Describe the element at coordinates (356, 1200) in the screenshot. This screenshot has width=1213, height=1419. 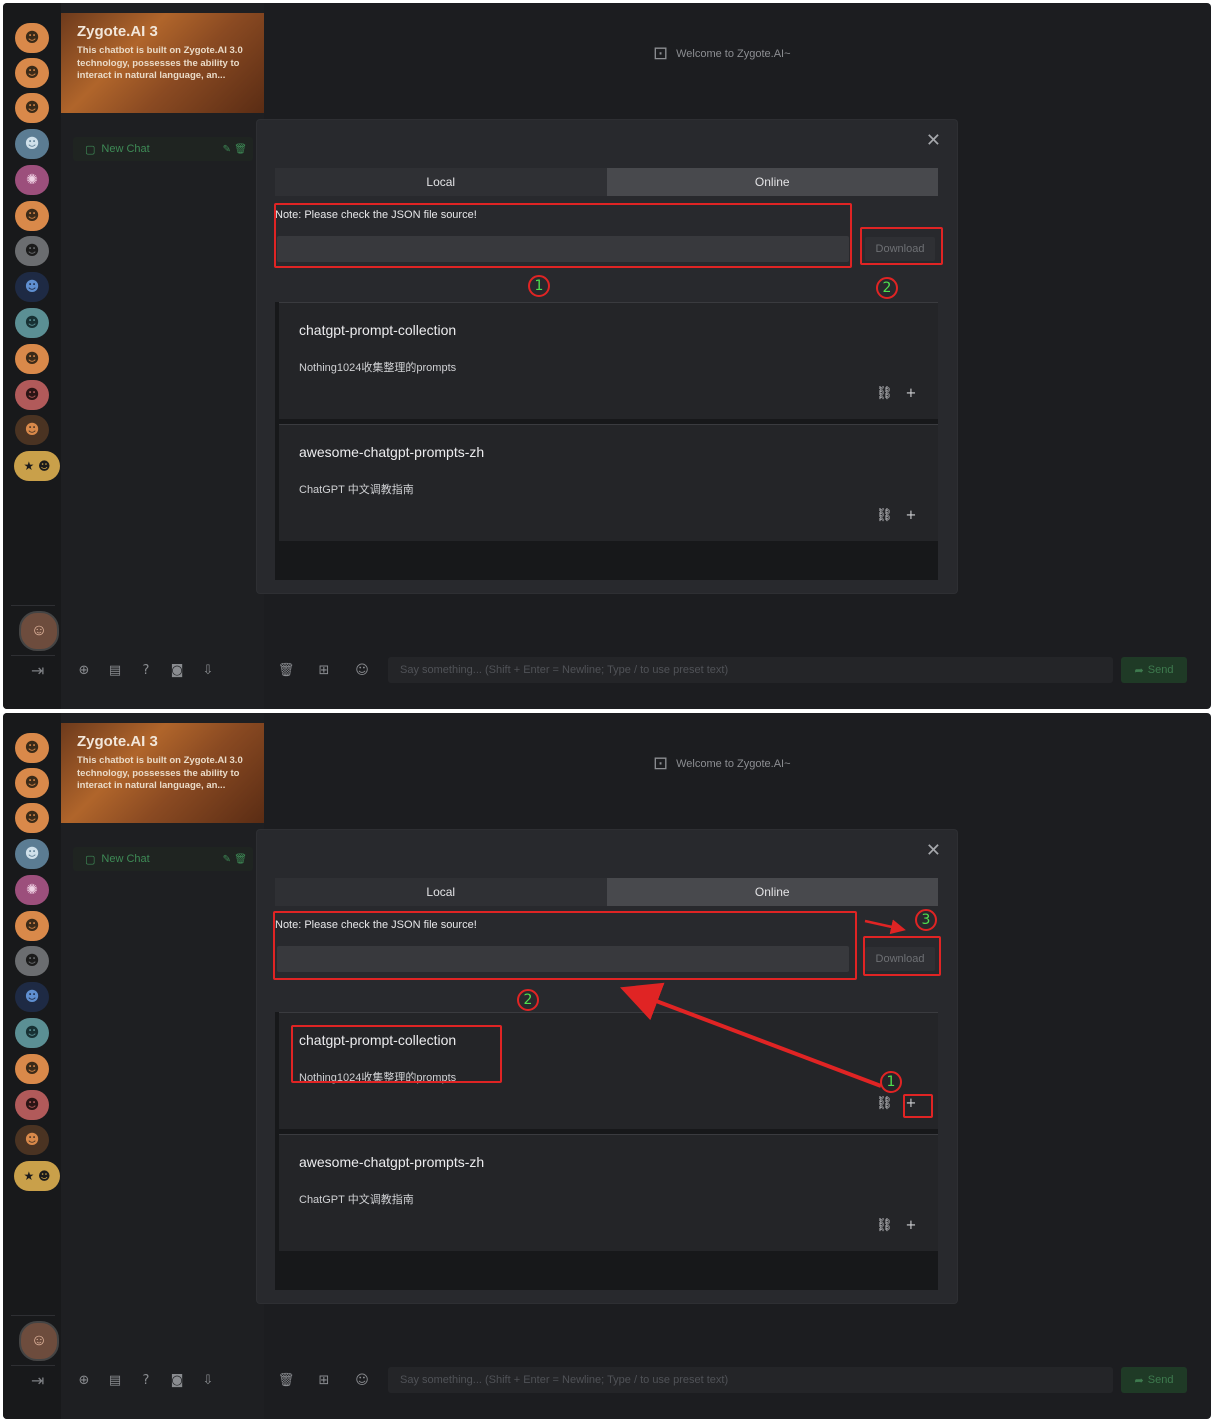
I see `prompt-source-desc: ChatGPT 中文调教指南` at that location.